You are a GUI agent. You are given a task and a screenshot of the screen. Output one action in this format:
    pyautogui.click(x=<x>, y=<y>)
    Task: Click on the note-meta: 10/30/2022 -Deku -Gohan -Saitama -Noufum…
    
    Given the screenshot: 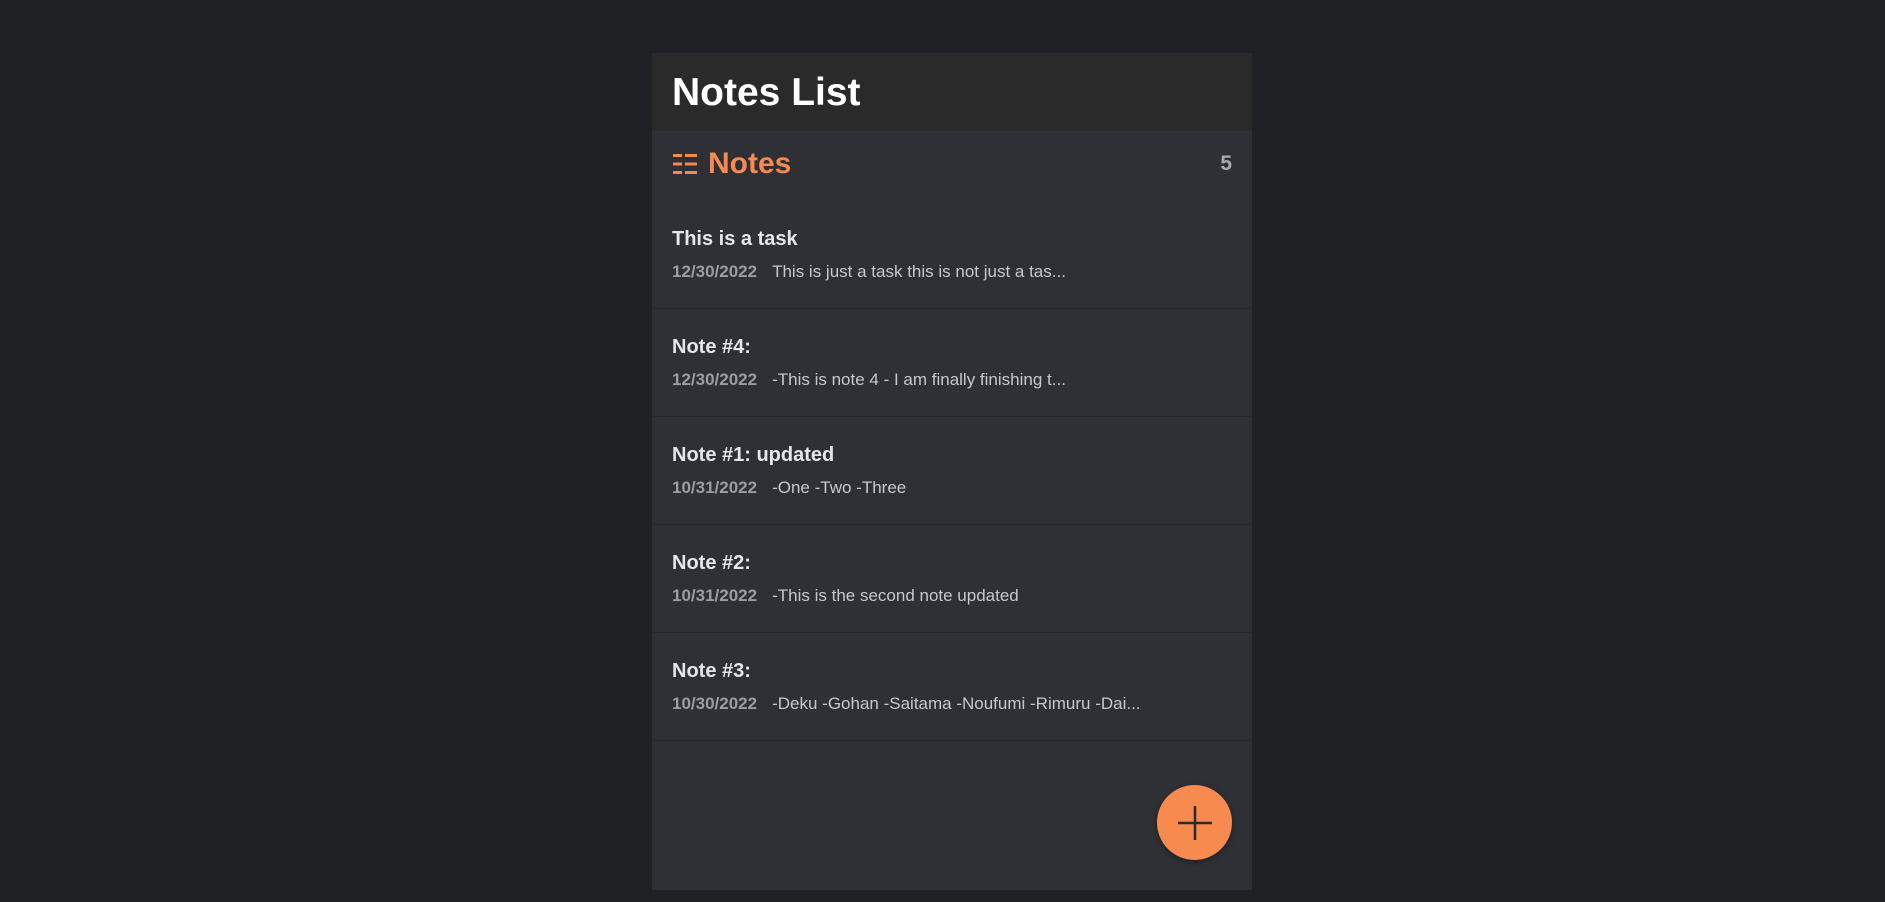 What is the action you would take?
    pyautogui.click(x=952, y=704)
    